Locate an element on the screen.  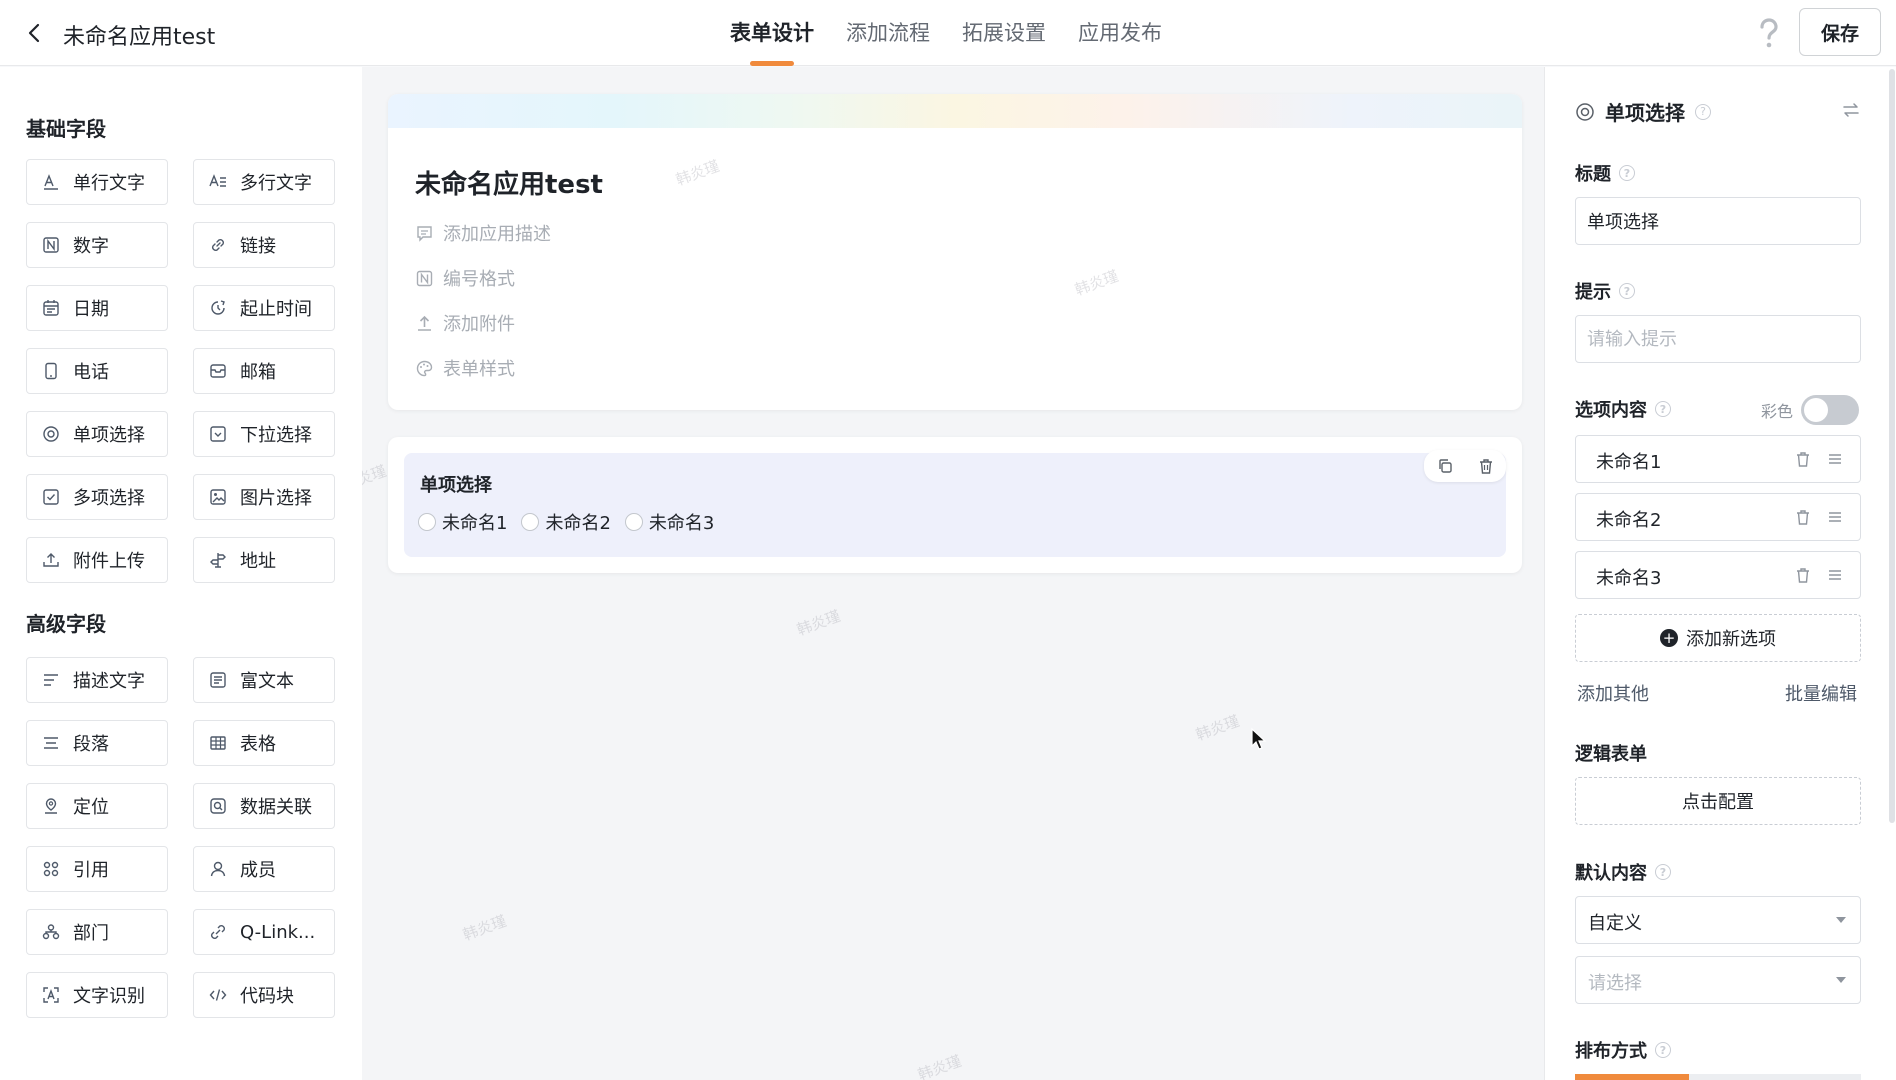
color-toggle-label: 彩色 is located at coordinates (1777, 411).